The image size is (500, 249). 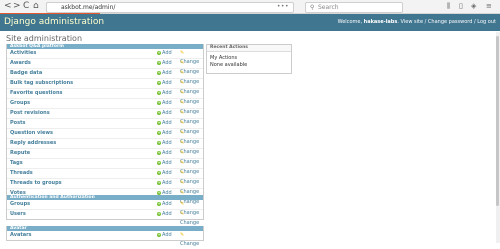 I want to click on table-row: Post revisions +Add ✎Change, so click(x=105, y=117).